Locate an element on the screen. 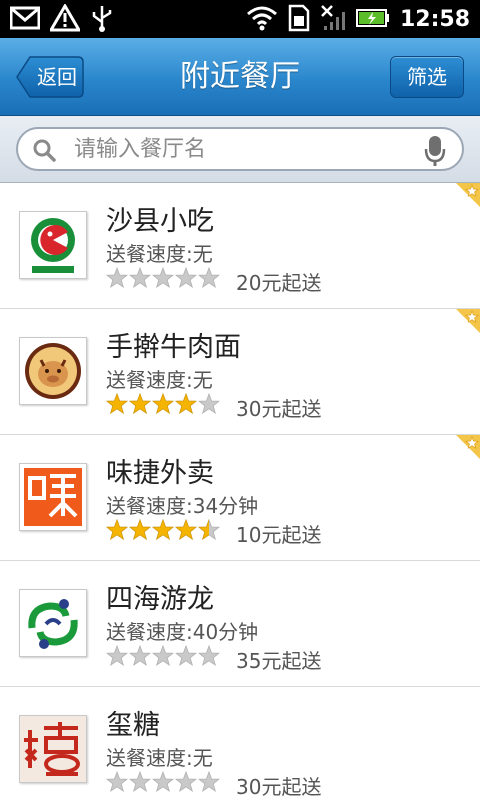 This screenshot has width=480, height=800. minimum-order: 10元起送 is located at coordinates (279, 535).